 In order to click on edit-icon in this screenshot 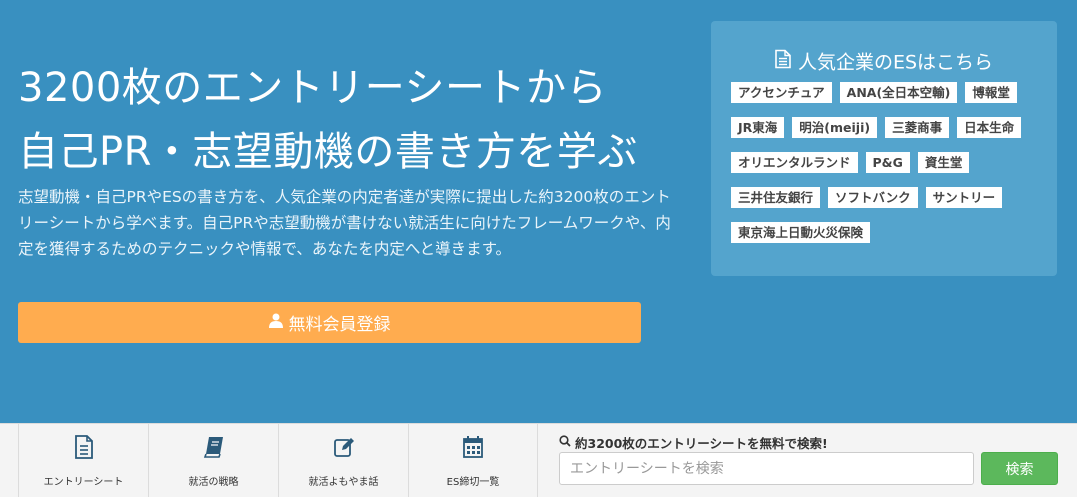, I will do `click(344, 449)`.